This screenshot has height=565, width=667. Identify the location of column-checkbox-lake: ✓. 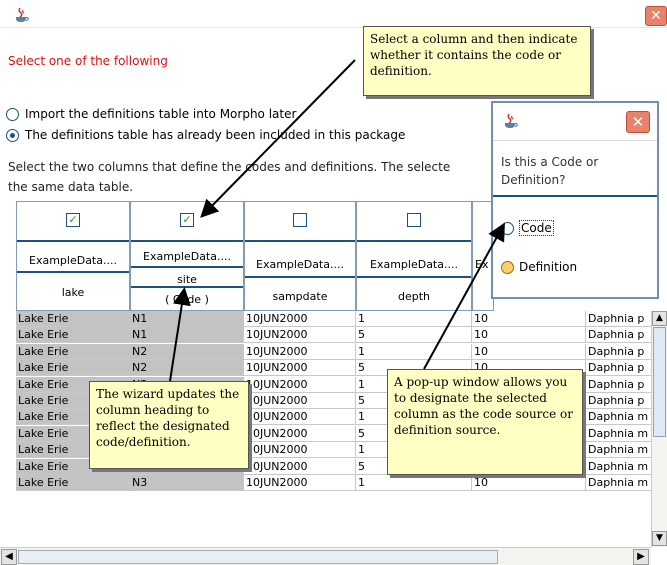
(73, 220).